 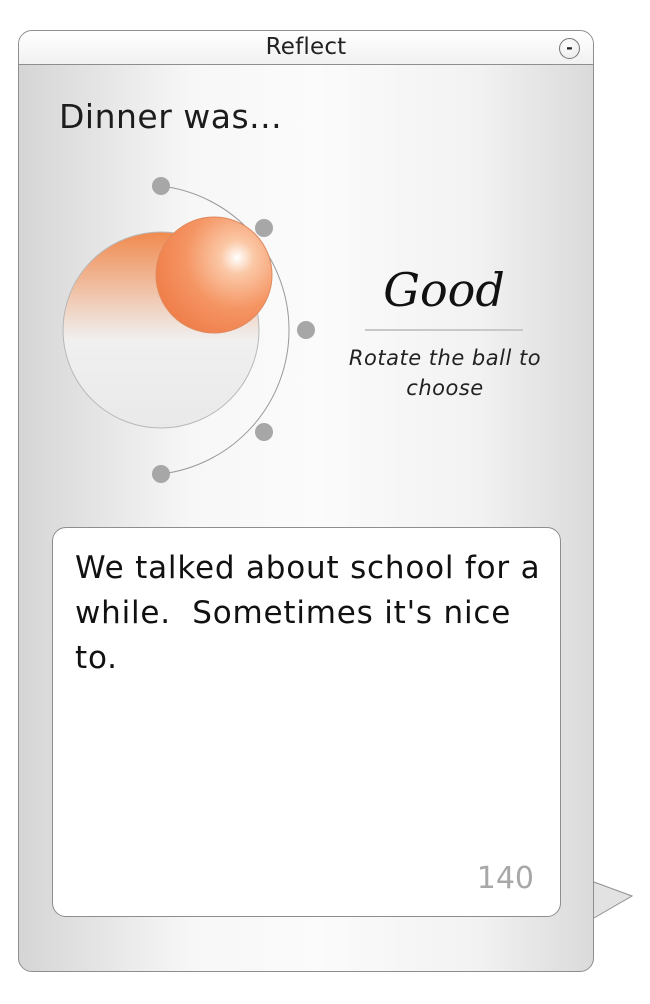 I want to click on rating-label: Good, so click(x=444, y=290).